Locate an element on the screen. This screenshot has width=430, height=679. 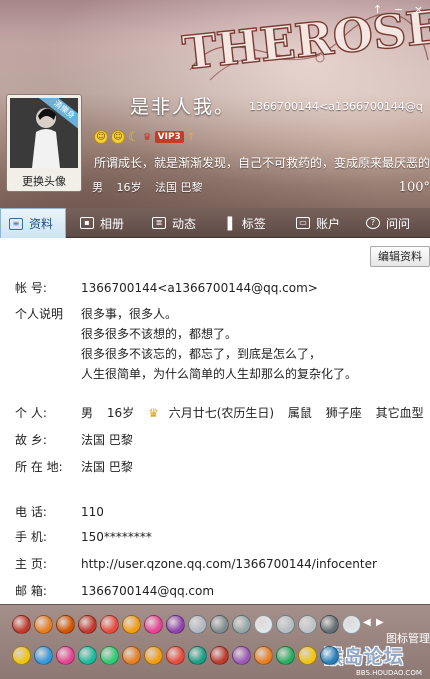
tab-feed: ≣ 动态 is located at coordinates (180, 223).